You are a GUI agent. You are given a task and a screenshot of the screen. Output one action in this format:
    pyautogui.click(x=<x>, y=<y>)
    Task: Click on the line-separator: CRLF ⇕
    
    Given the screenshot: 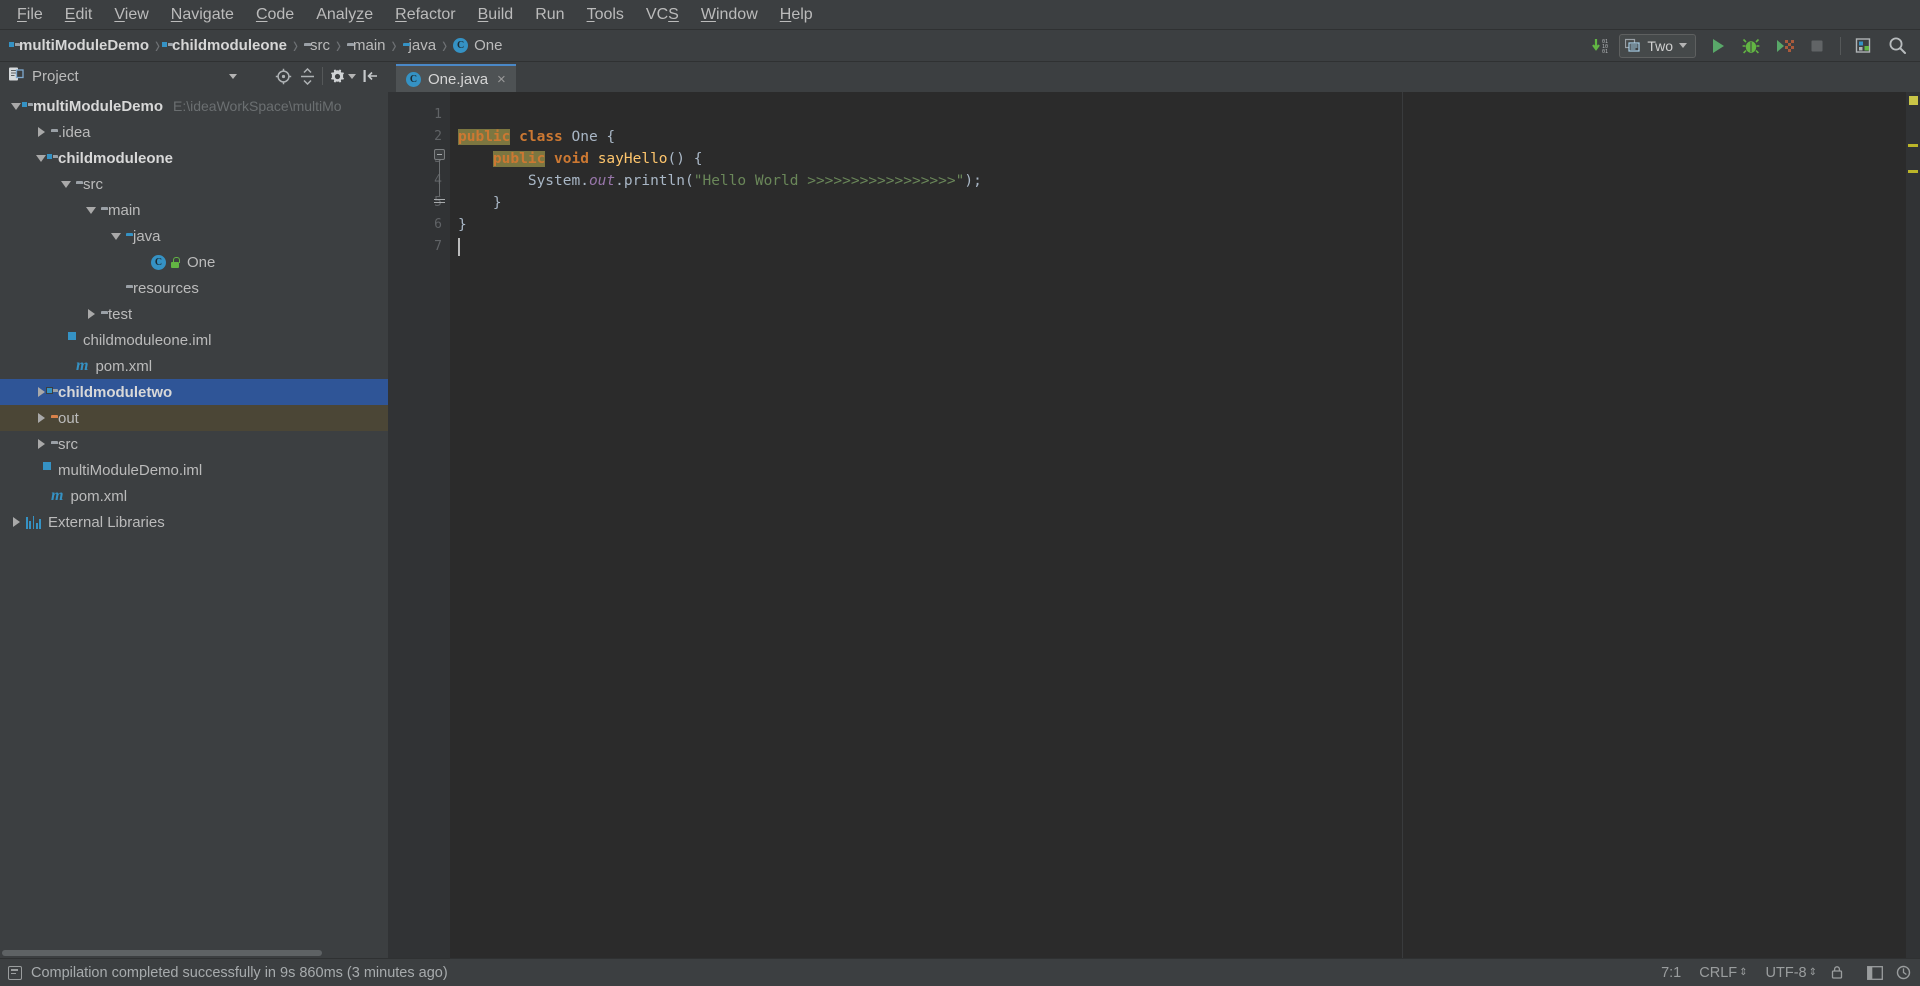 What is the action you would take?
    pyautogui.click(x=1723, y=973)
    